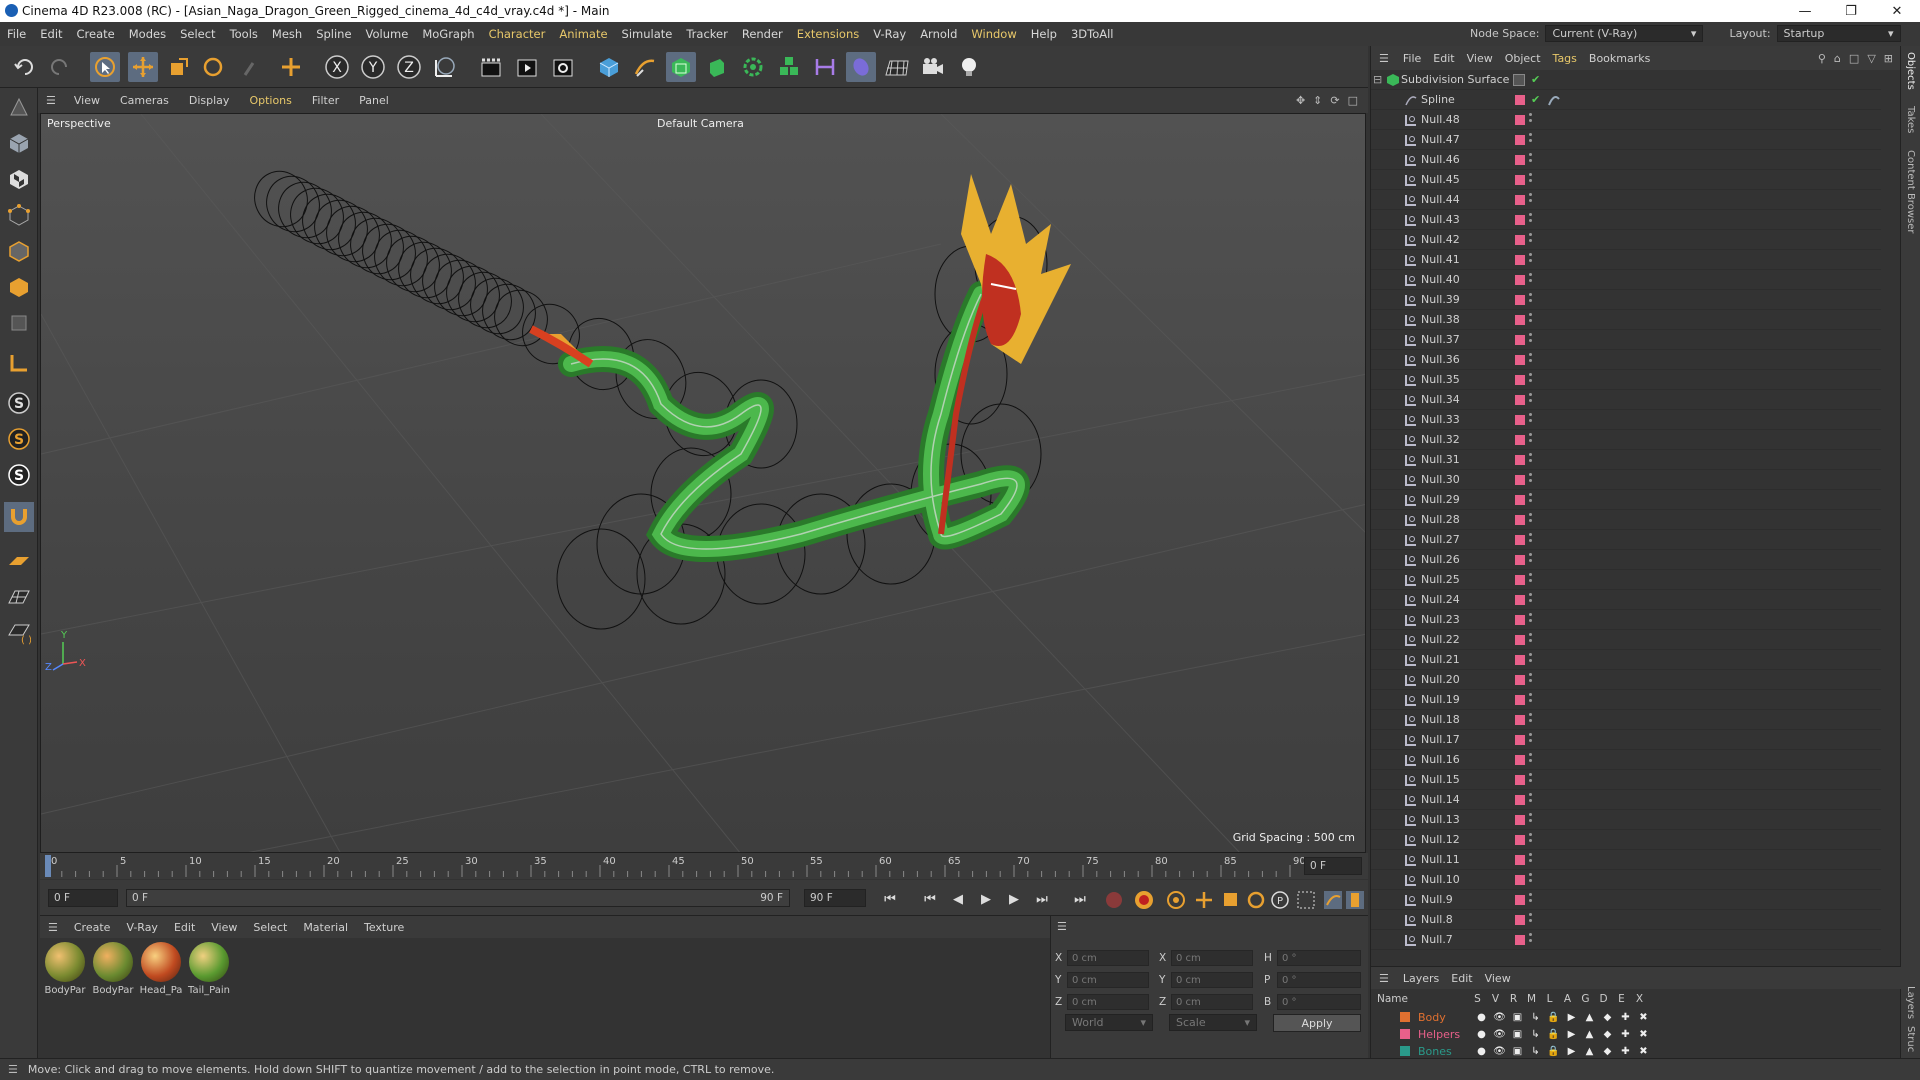  Describe the element at coordinates (1626, 120) in the screenshot. I see `object-row-null: Null.48` at that location.